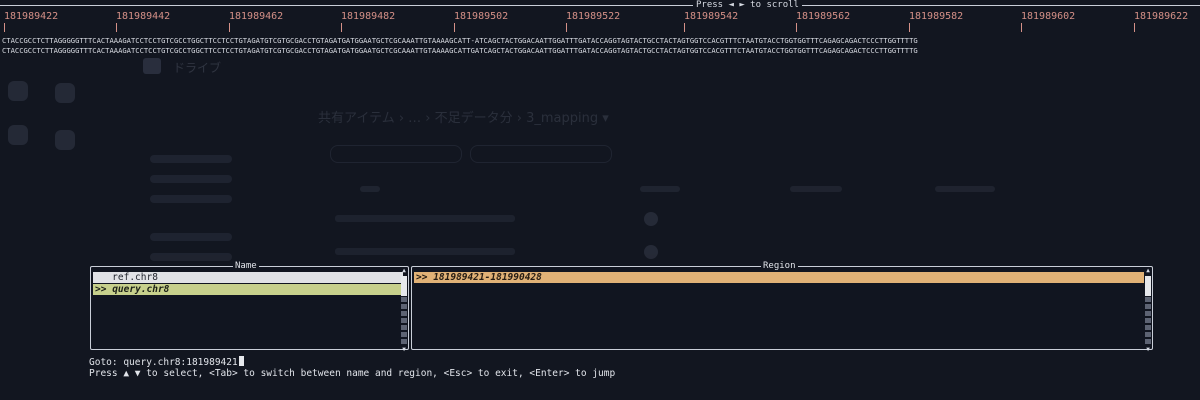 This screenshot has width=1200, height=400. Describe the element at coordinates (197, 68) in the screenshot. I see `background-brand: ドライブ` at that location.